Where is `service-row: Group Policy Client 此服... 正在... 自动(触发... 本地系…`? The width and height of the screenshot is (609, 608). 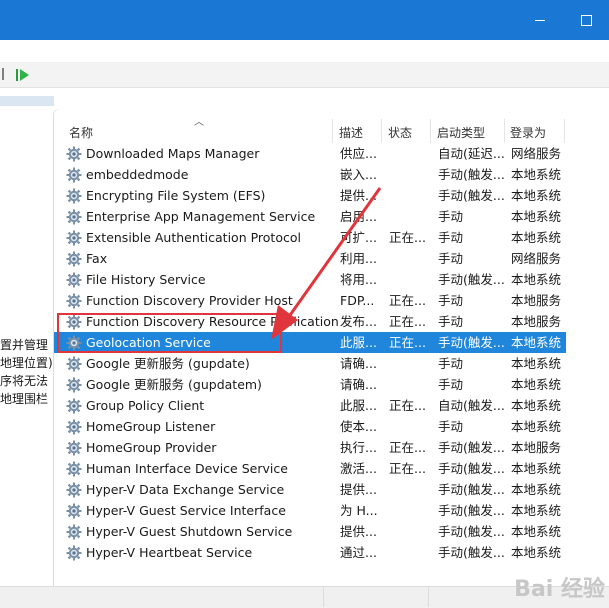 service-row: Group Policy Client 此服... 正在... 自动(触发... 本地系… is located at coordinates (331, 405).